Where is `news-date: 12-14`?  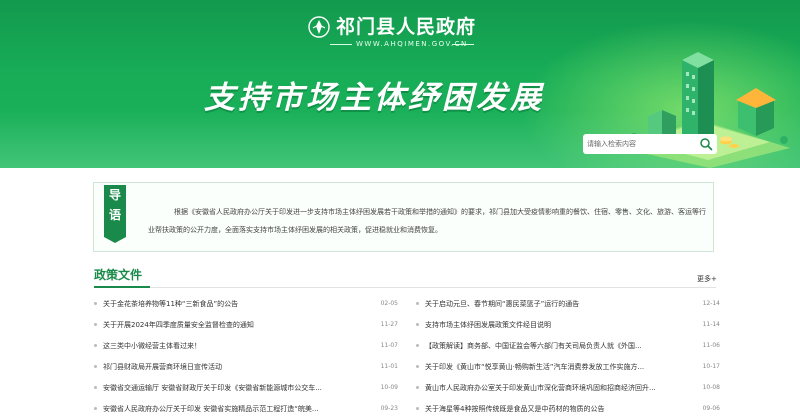 news-date: 12-14 is located at coordinates (711, 303).